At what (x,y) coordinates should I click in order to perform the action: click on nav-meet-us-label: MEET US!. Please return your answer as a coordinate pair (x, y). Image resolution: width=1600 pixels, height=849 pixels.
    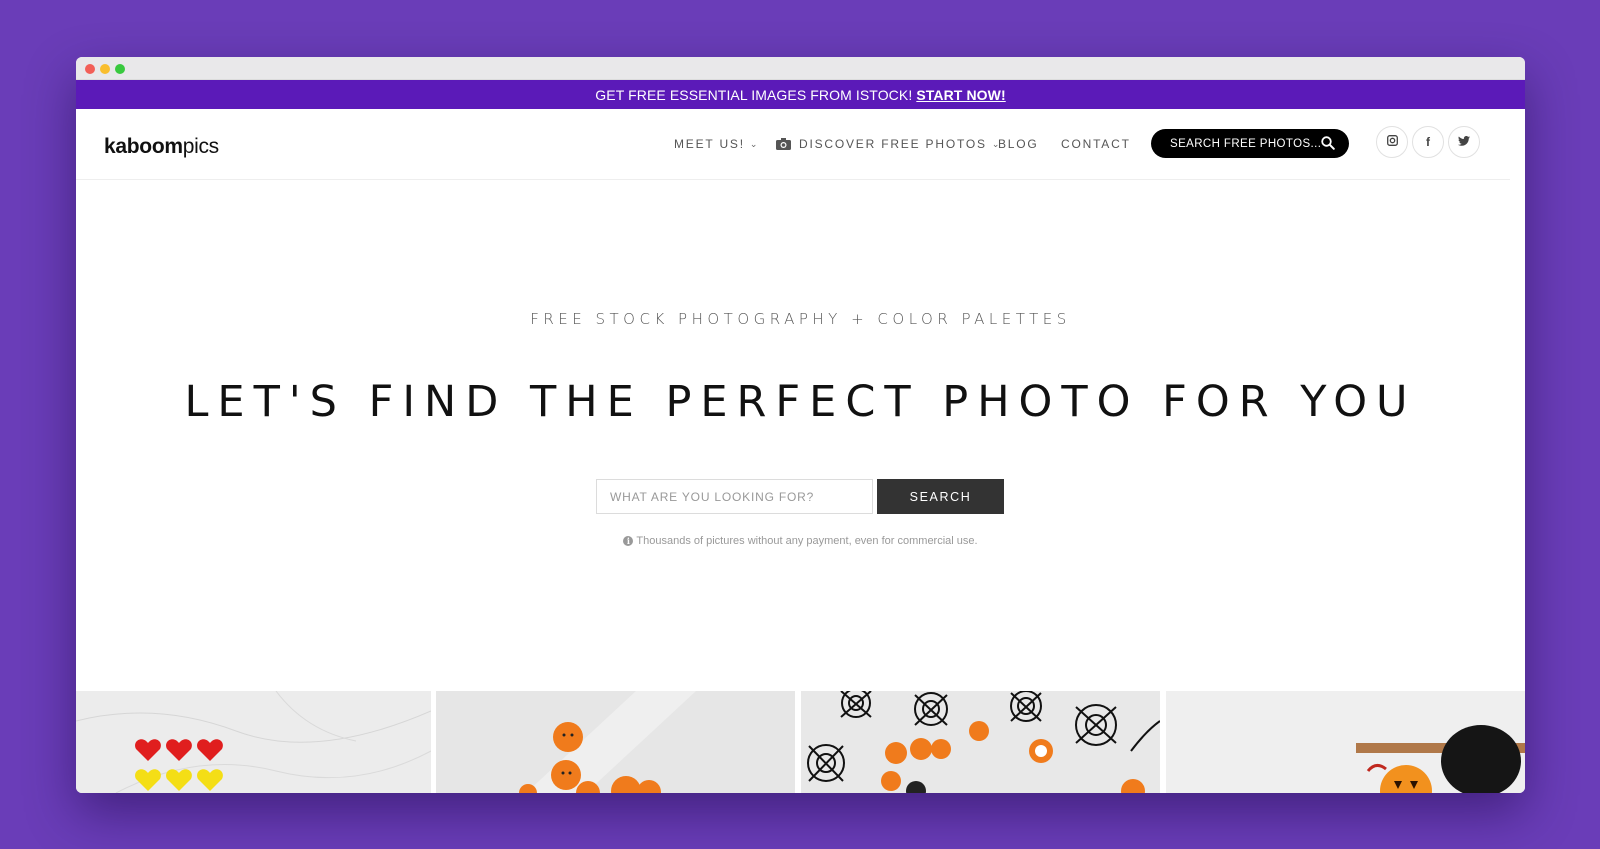
    Looking at the image, I should click on (709, 144).